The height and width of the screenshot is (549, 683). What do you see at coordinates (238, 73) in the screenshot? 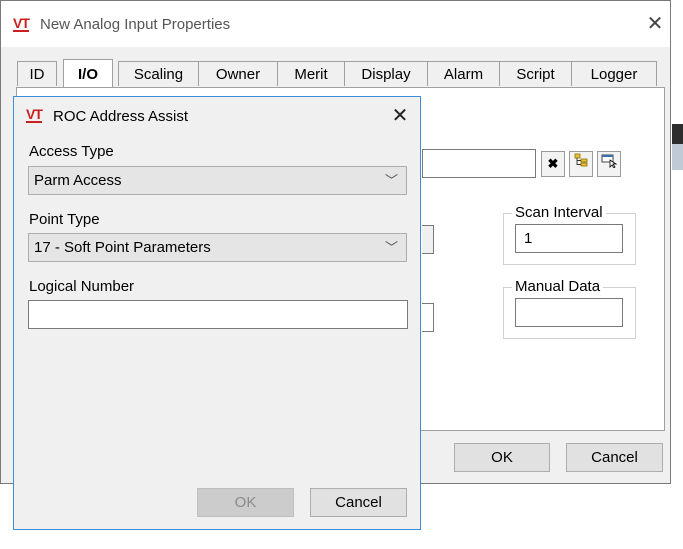
I see `tab-owner: Owner` at bounding box center [238, 73].